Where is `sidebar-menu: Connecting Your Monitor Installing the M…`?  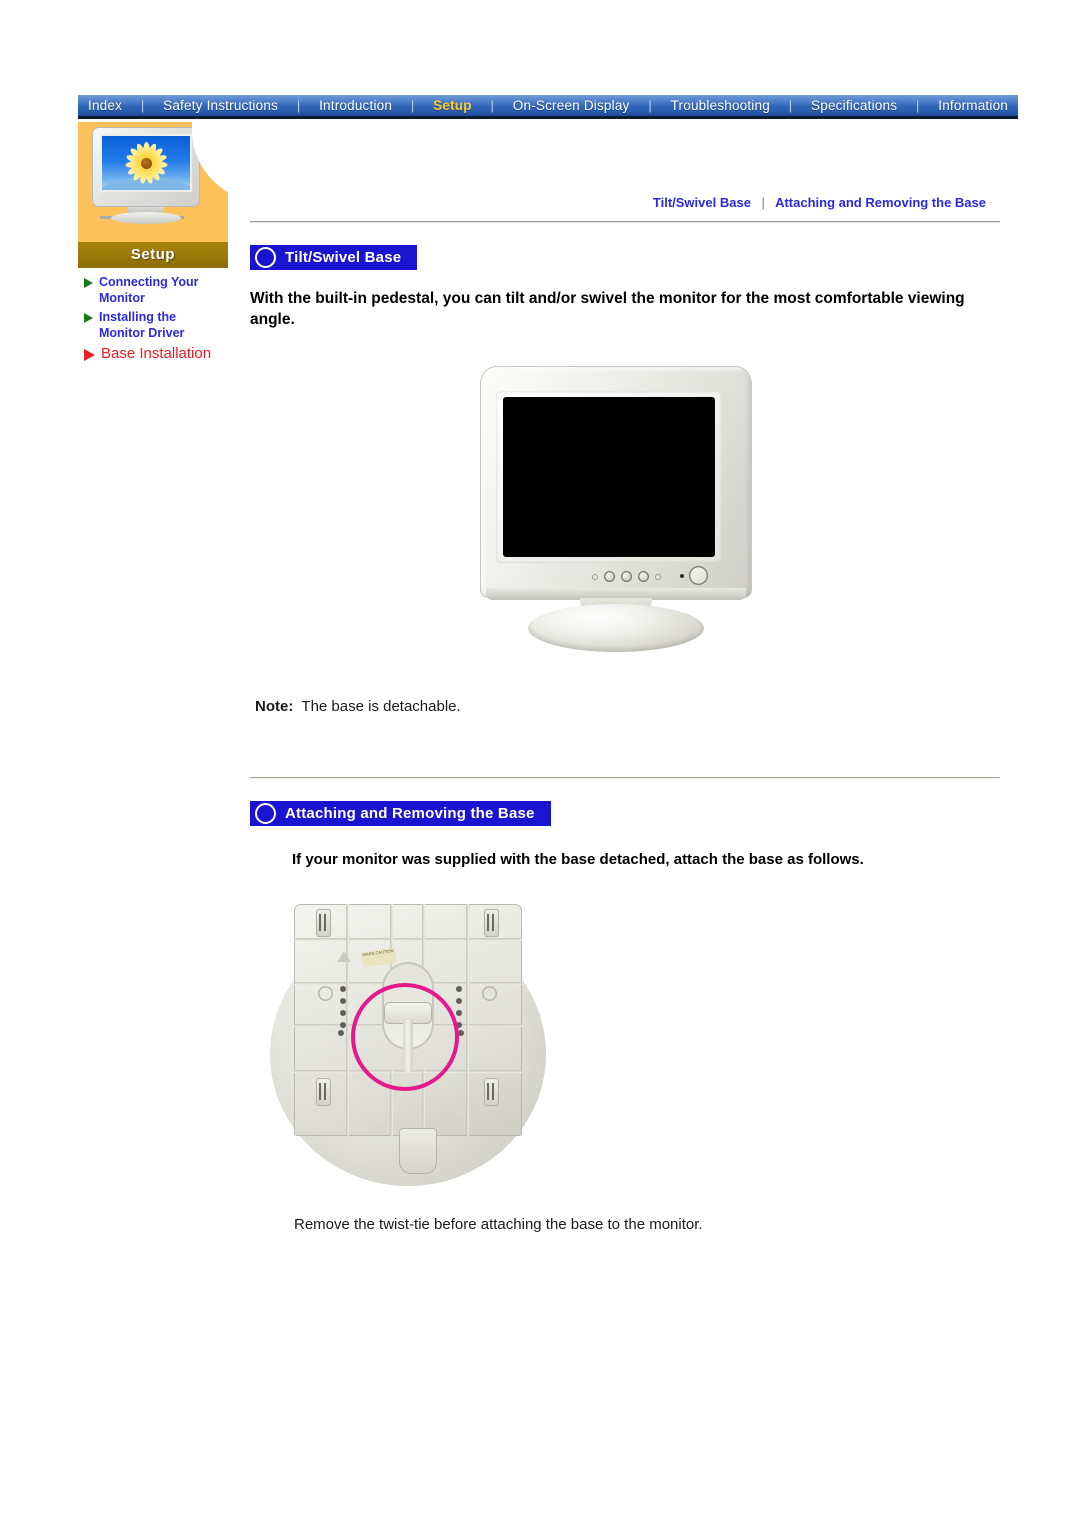 sidebar-menu: Connecting Your Monitor Installing the M… is located at coordinates (153, 315).